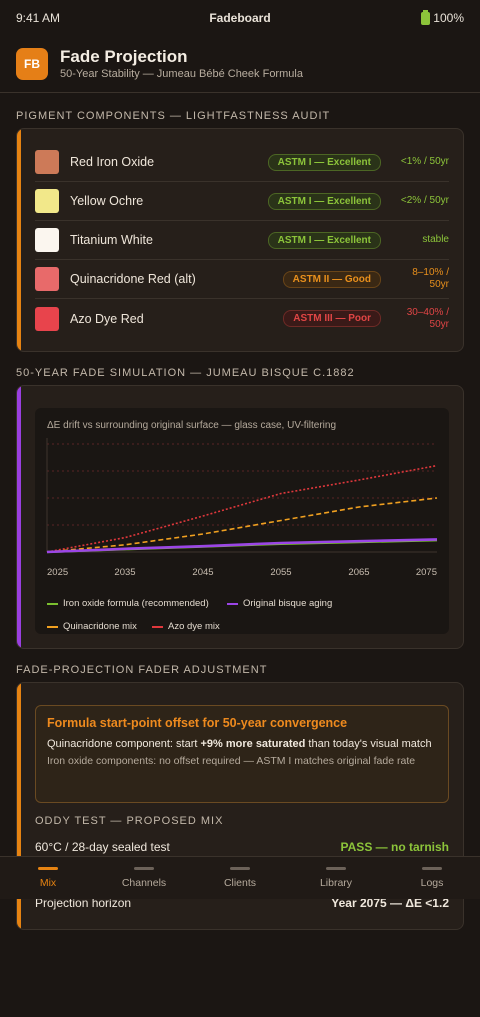 This screenshot has height=1017, width=480. I want to click on legend-item: Iron oxide formula (recommended), so click(128, 603).